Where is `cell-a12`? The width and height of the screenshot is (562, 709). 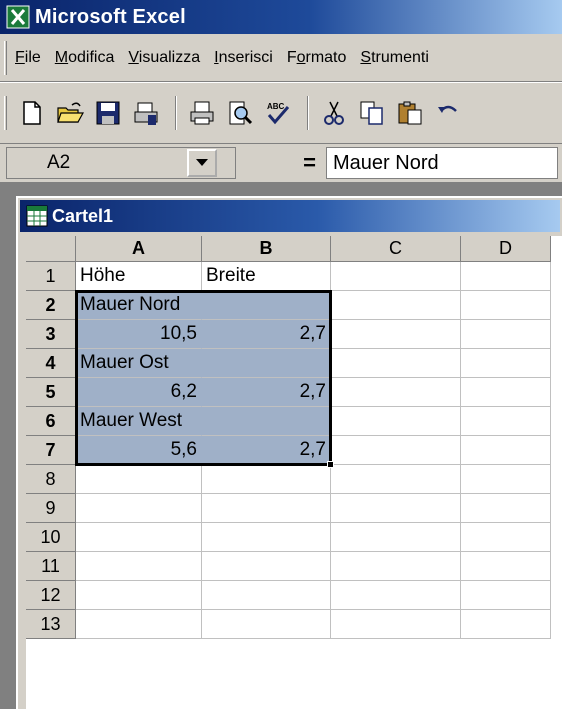
cell-a12 is located at coordinates (139, 595).